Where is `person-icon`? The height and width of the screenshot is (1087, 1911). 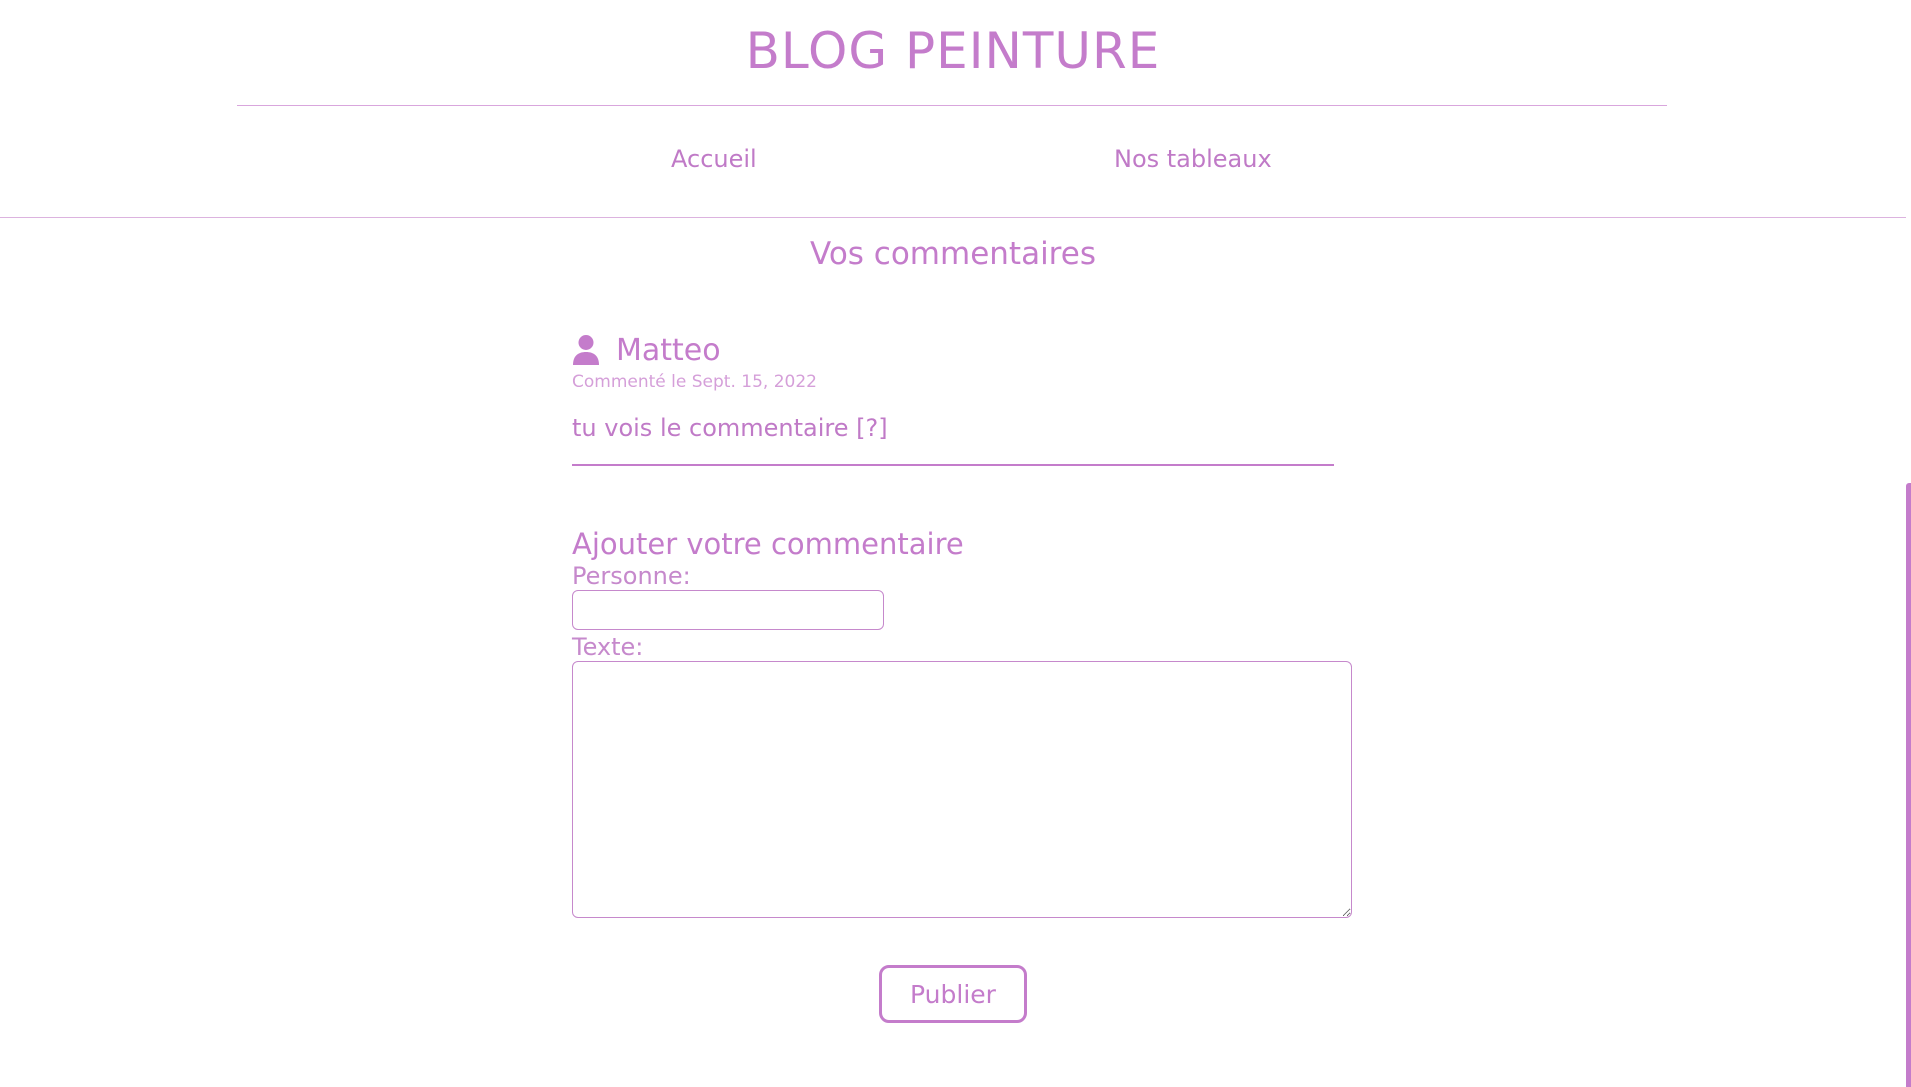 person-icon is located at coordinates (586, 350).